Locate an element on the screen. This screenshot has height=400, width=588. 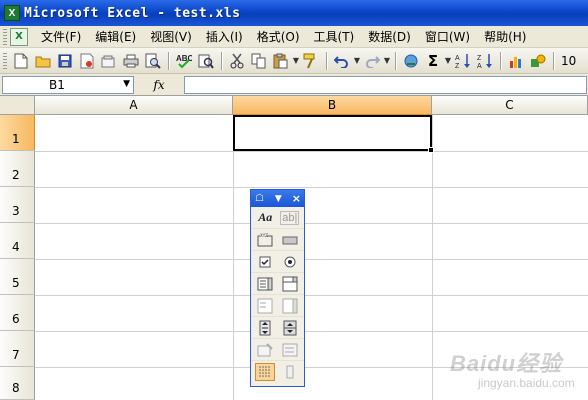
spelling-icon: ABC is located at coordinates (184, 61).